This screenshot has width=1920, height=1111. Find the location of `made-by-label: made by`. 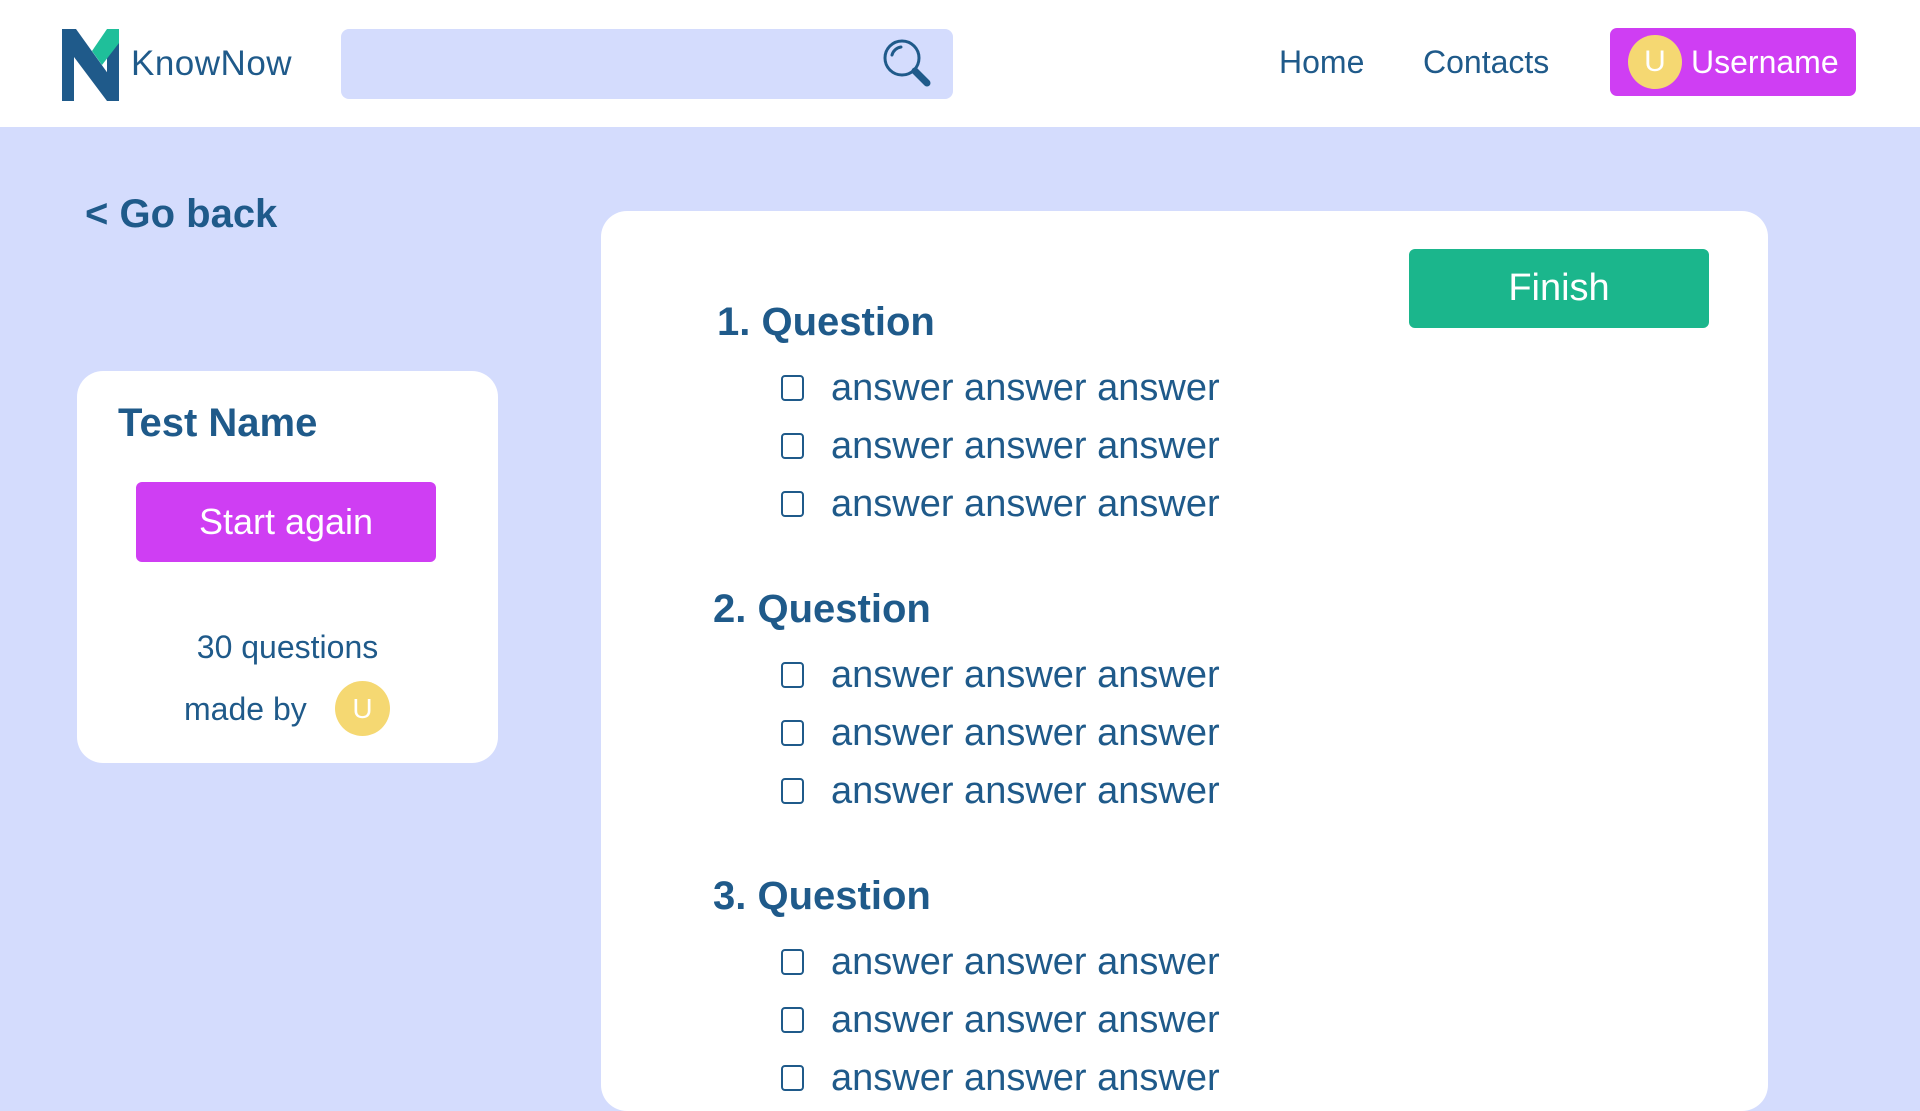

made-by-label: made by is located at coordinates (245, 709).